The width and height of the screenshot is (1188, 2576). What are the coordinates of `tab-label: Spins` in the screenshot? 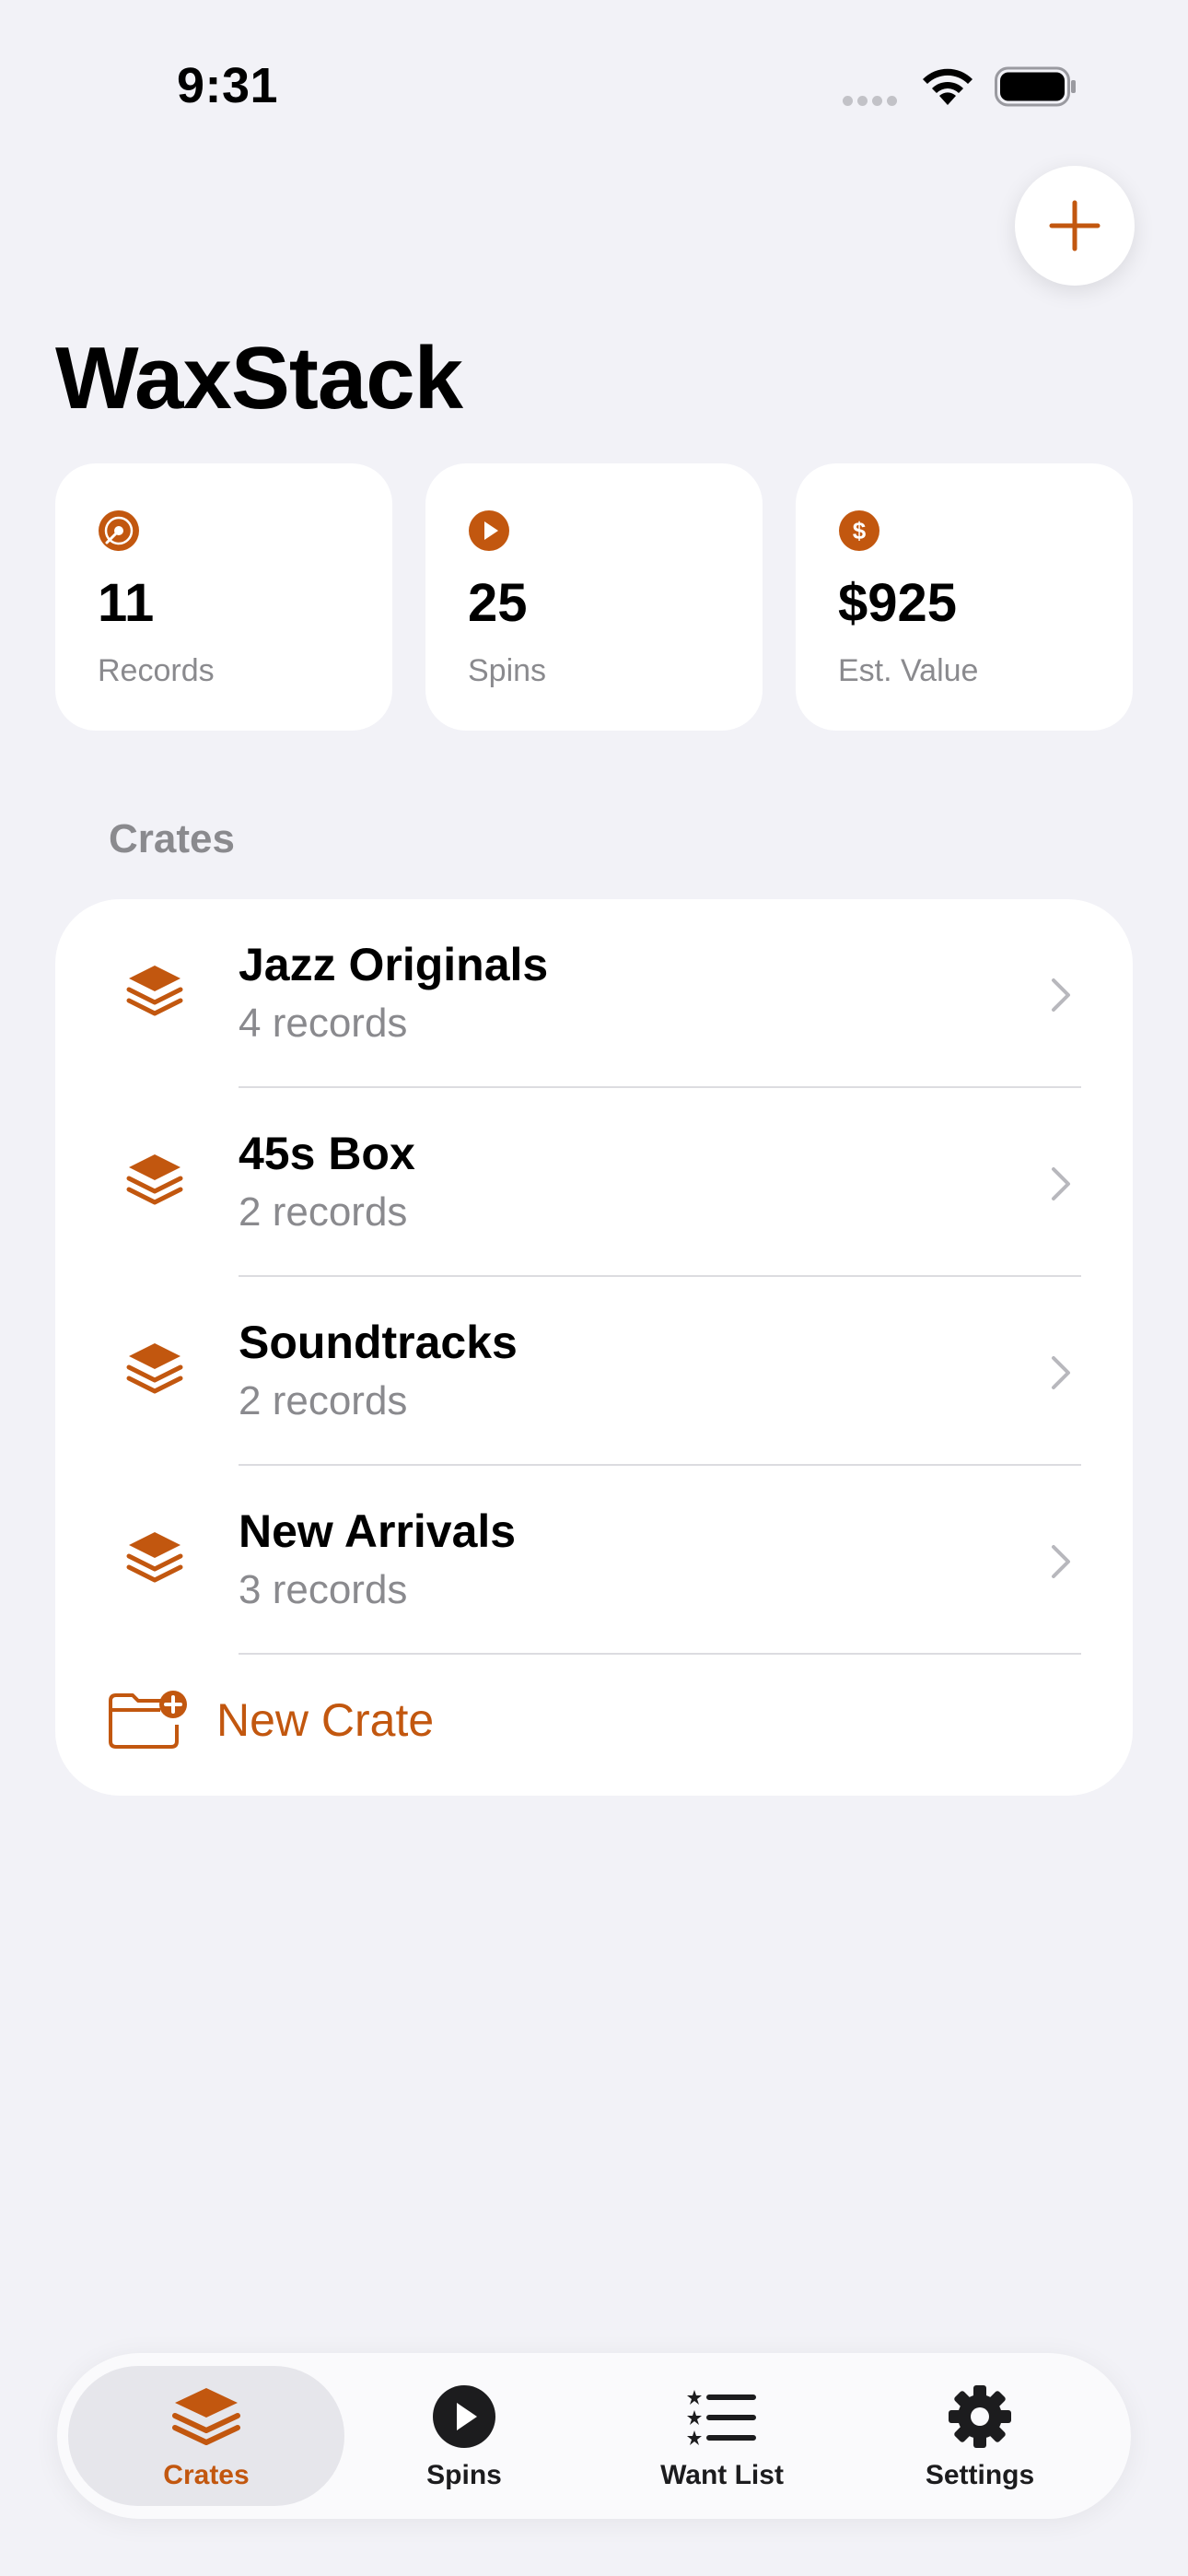 It's located at (464, 2475).